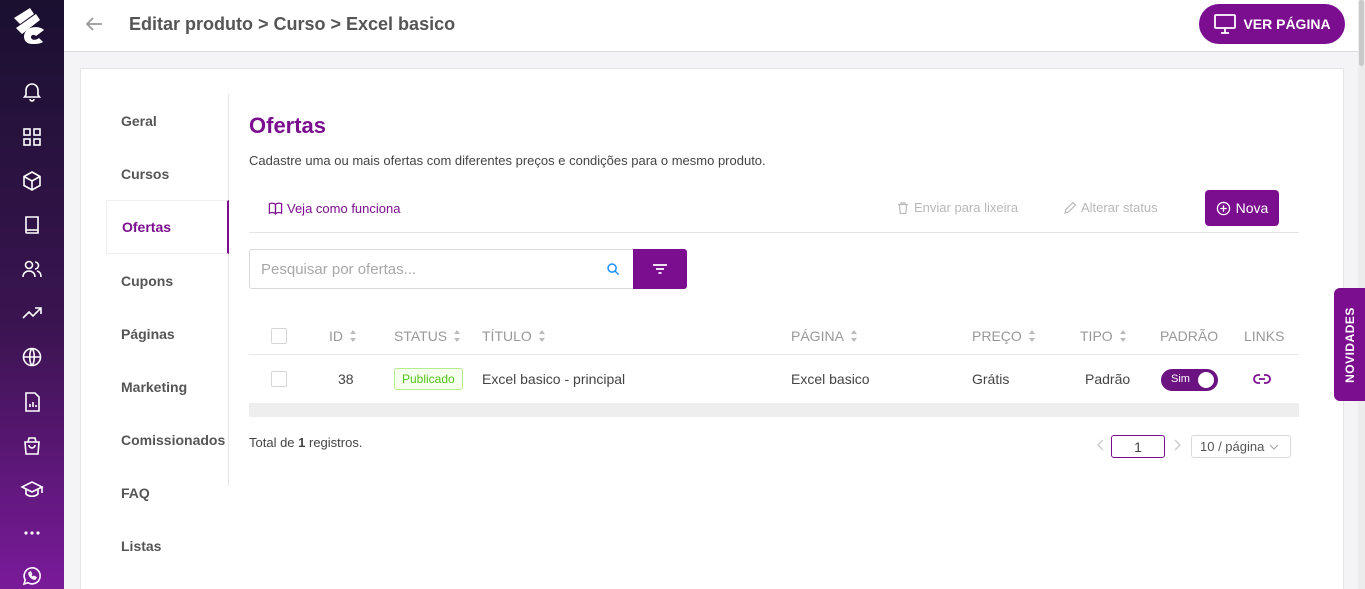  Describe the element at coordinates (903, 207) in the screenshot. I see `trash-icon` at that location.